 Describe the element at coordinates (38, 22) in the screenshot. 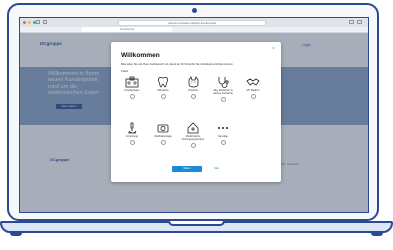

I see `back-icon` at that location.